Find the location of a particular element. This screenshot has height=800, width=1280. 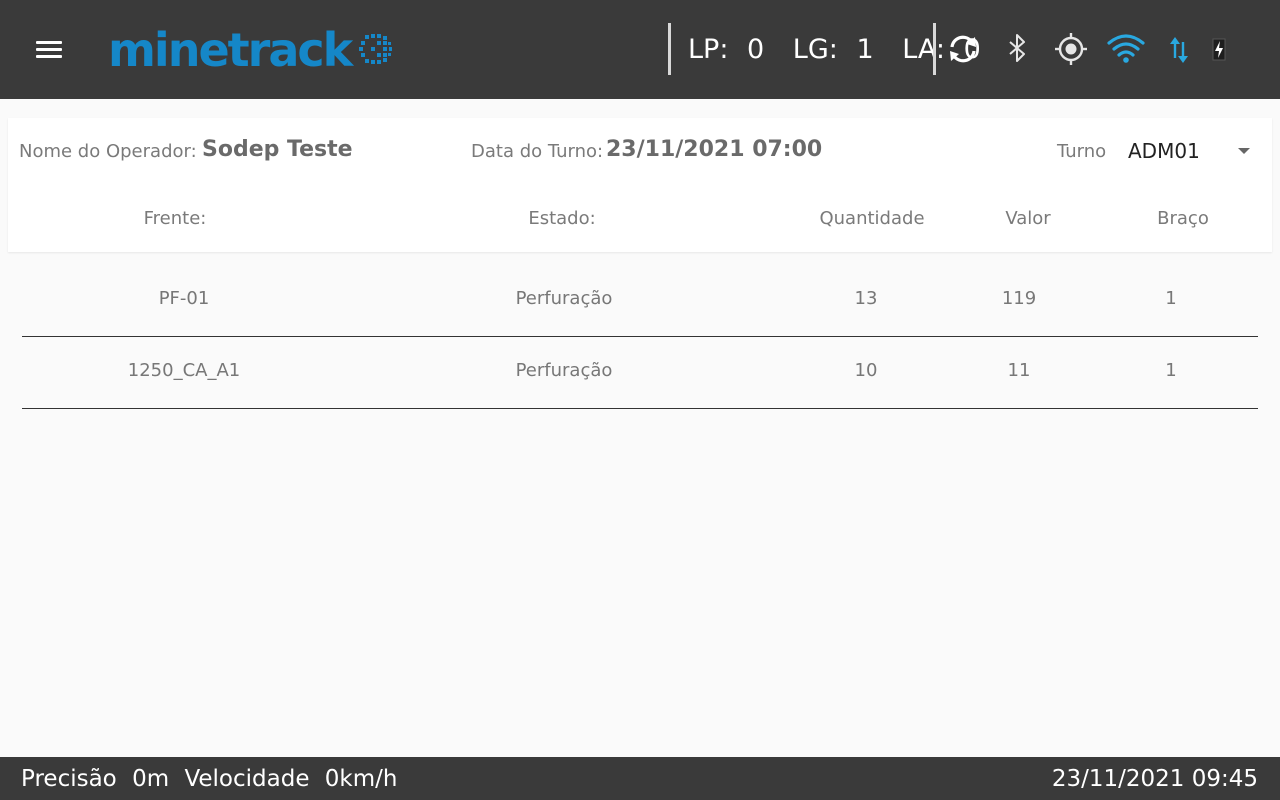

column-header-valor: Valor is located at coordinates (1028, 218).